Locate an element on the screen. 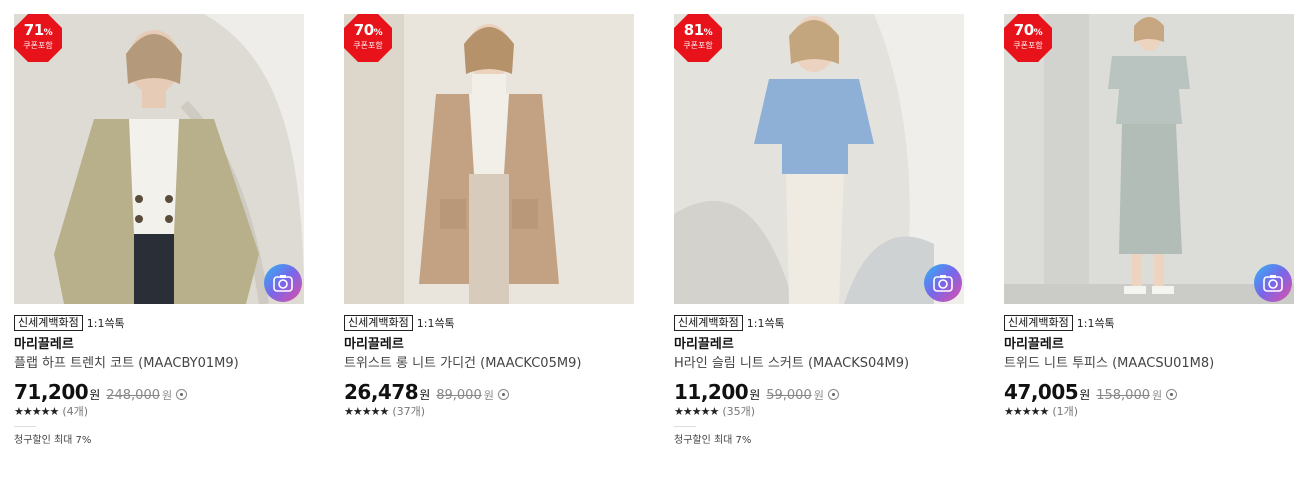 The height and width of the screenshot is (482, 1304). original-price: 248,000 is located at coordinates (133, 395).